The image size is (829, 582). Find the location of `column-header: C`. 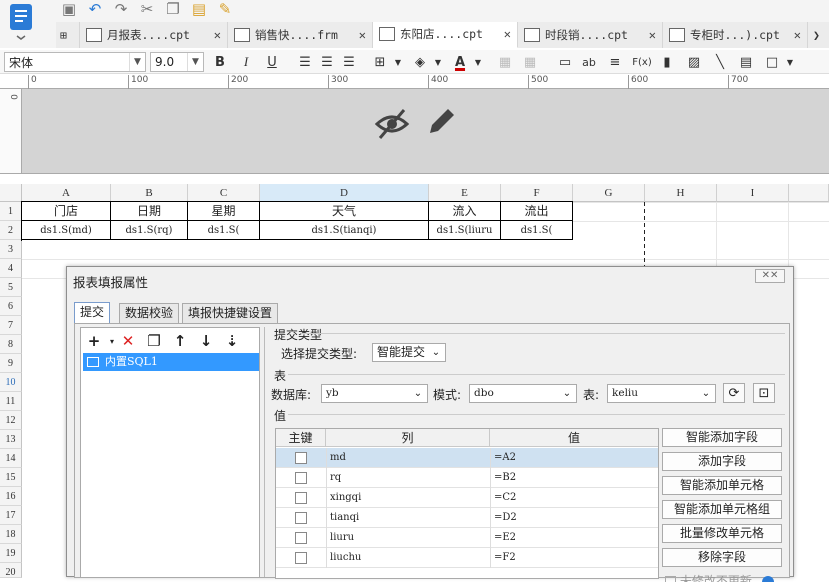

column-header: C is located at coordinates (224, 193).